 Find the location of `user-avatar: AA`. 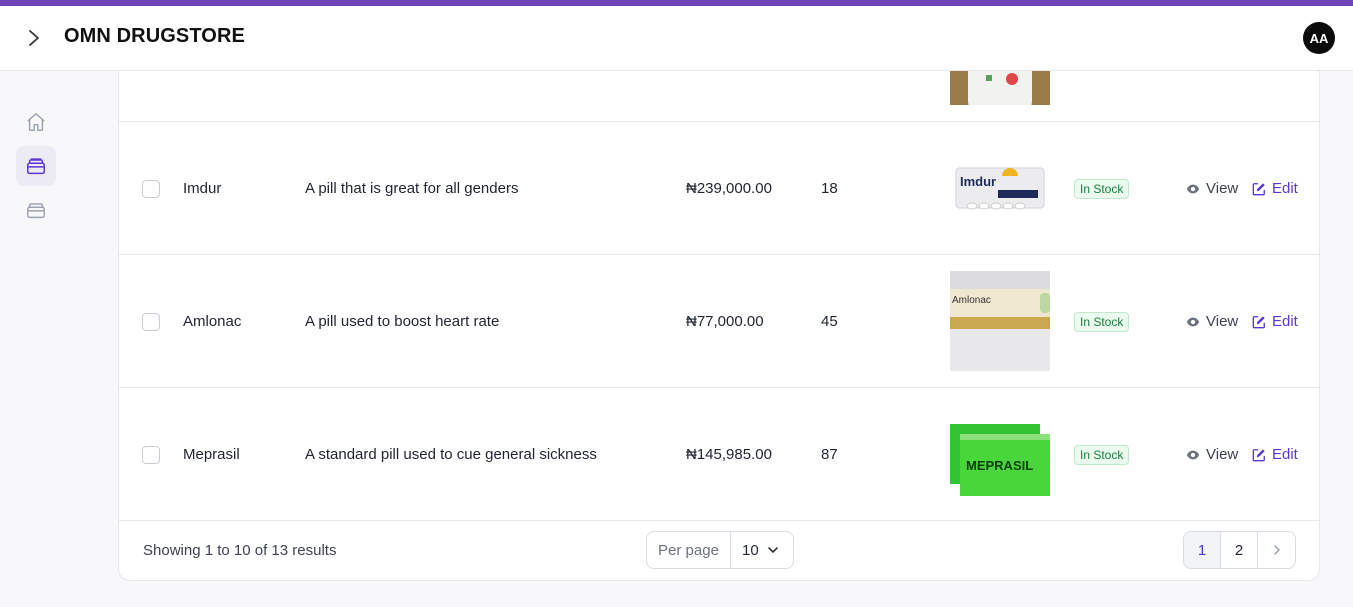

user-avatar: AA is located at coordinates (1319, 38).